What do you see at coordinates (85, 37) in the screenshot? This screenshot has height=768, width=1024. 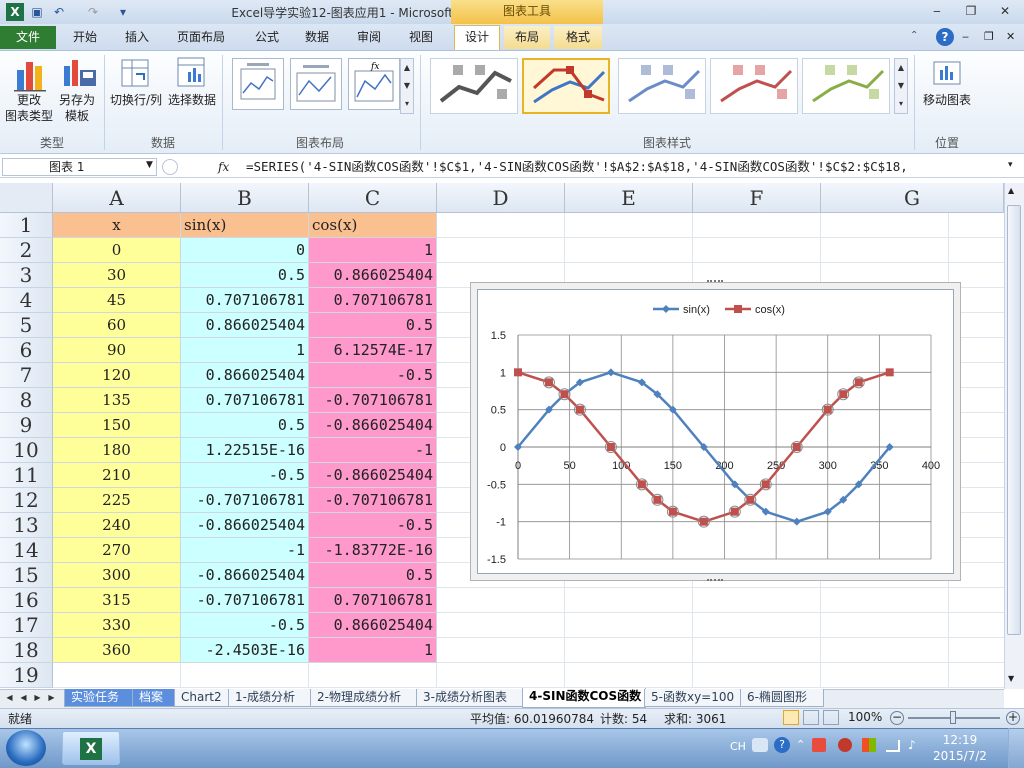 I see `tab-home: 开始` at bounding box center [85, 37].